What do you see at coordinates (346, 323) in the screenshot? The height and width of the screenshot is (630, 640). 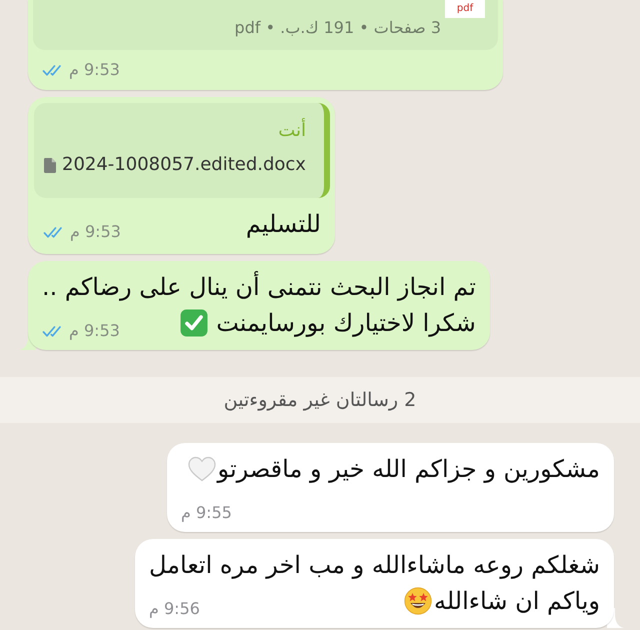 I see `message-text: شكرا لاختيارك بورسايمنت` at bounding box center [346, 323].